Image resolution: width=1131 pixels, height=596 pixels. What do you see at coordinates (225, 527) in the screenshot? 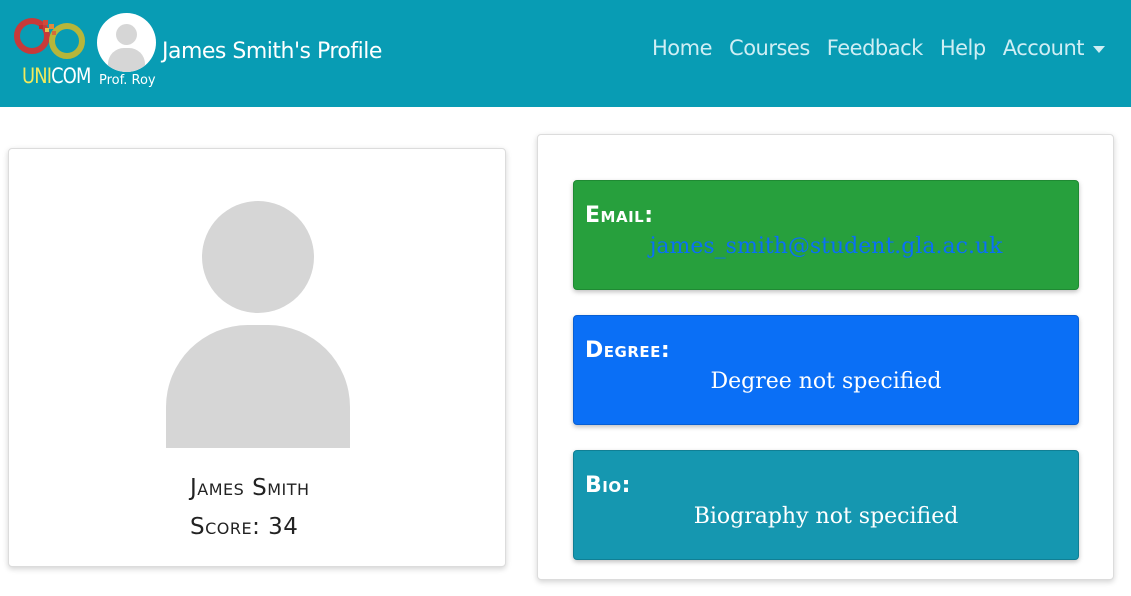
I see `score-label: Score:` at bounding box center [225, 527].